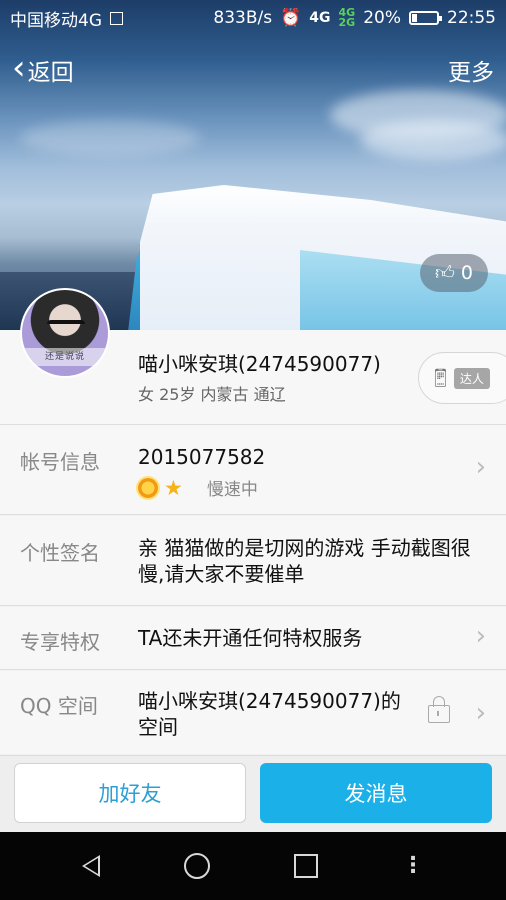 This screenshot has width=506, height=900. I want to click on profile-nickname: 喵小咪安琪(2474590077), so click(259, 364).